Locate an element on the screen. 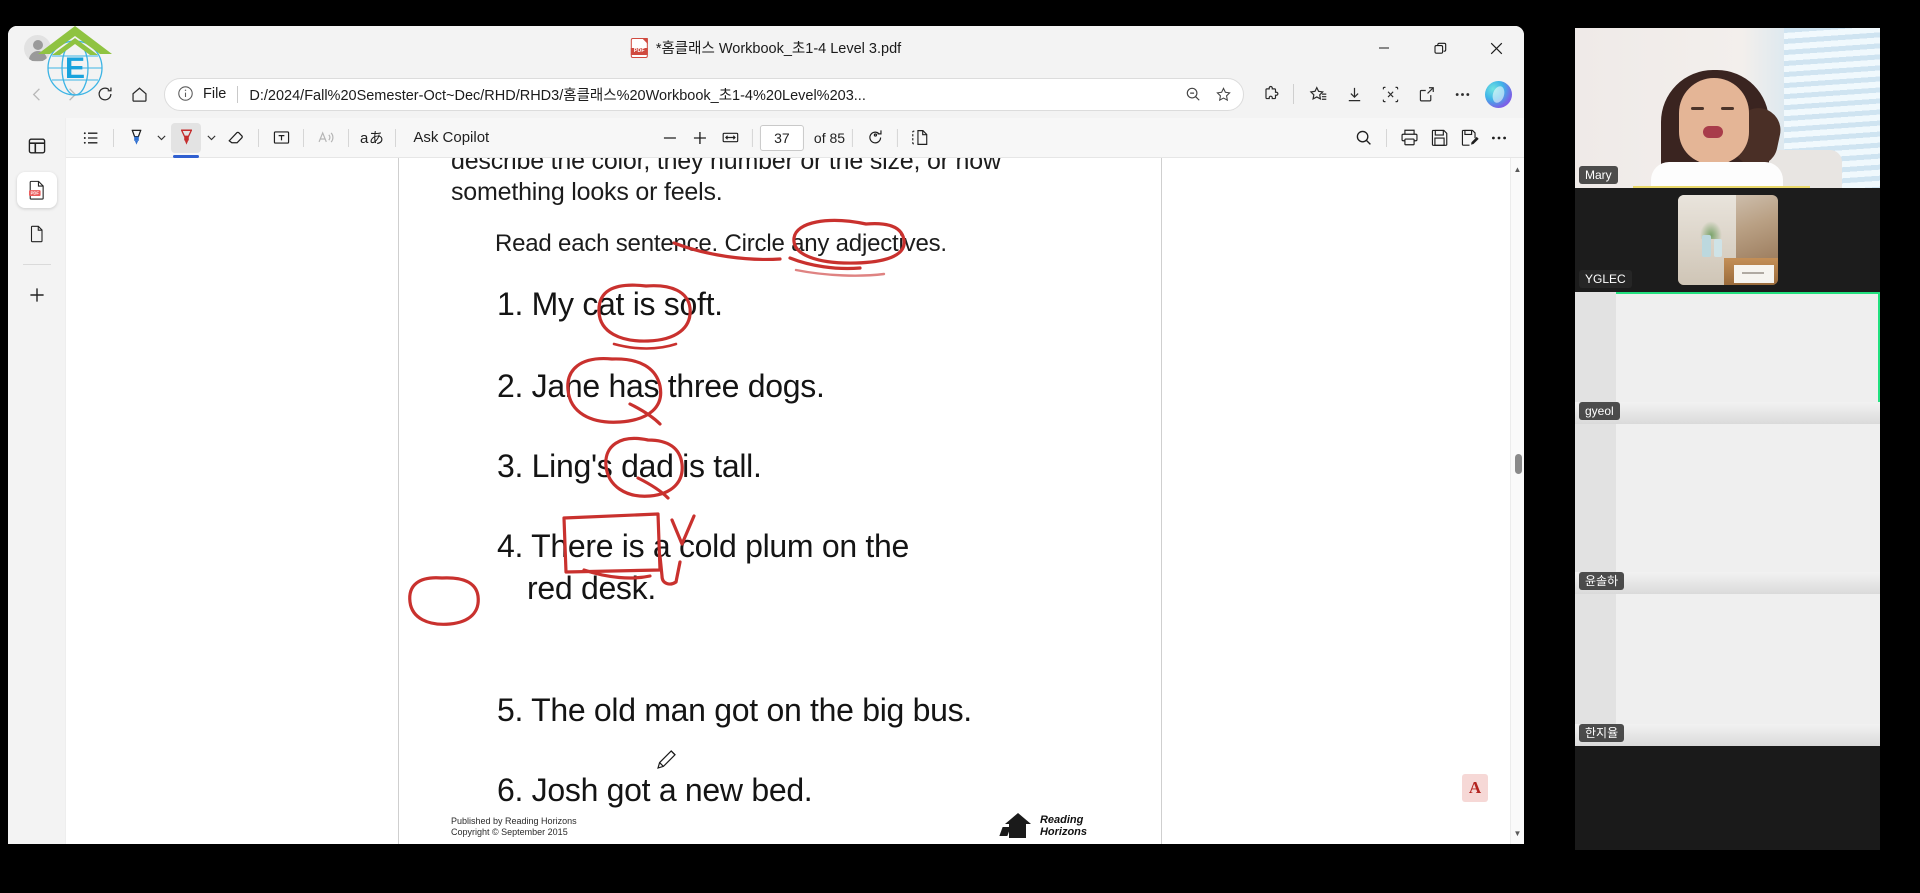  collections-icon is located at coordinates (1318, 94).